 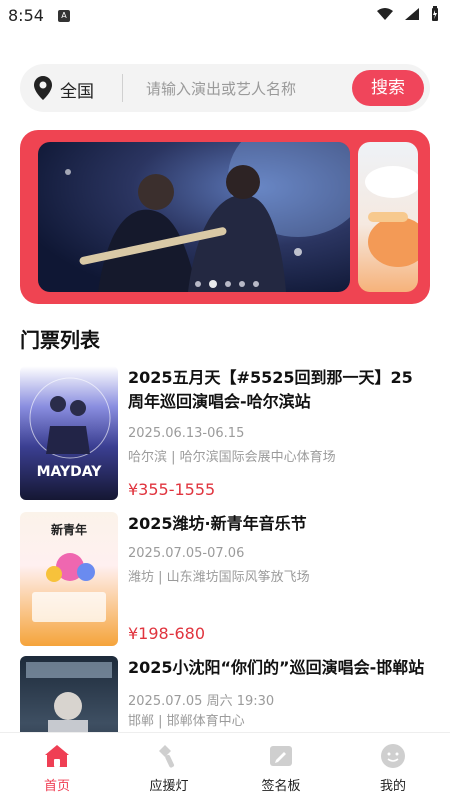 I want to click on nav-label-profile: 我的, so click(x=392, y=786).